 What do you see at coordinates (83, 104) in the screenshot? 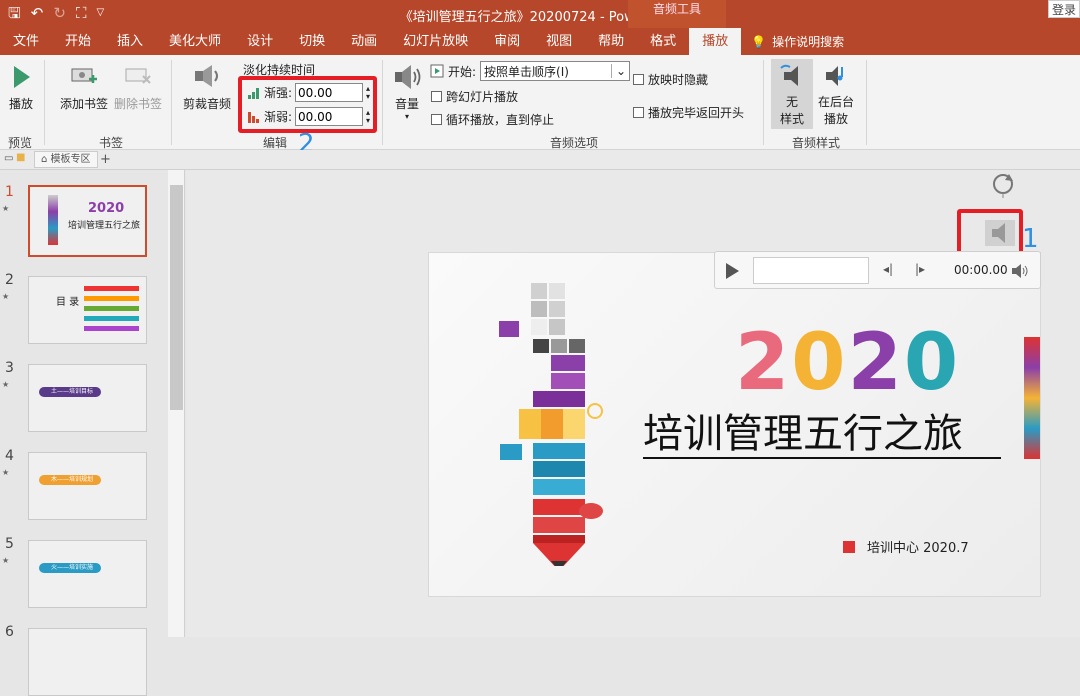
I see `add-bookmark-label: 添加书签` at bounding box center [83, 104].